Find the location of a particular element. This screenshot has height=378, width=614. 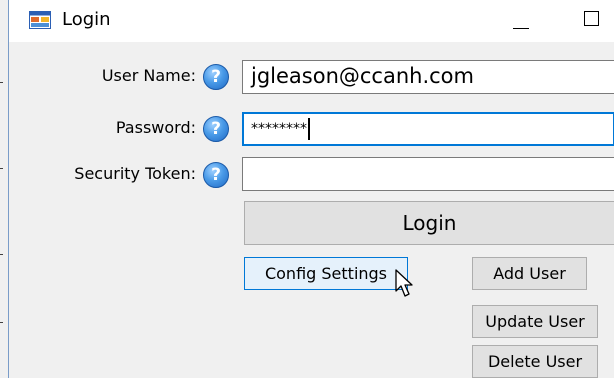

window-title: Login is located at coordinates (86, 19).